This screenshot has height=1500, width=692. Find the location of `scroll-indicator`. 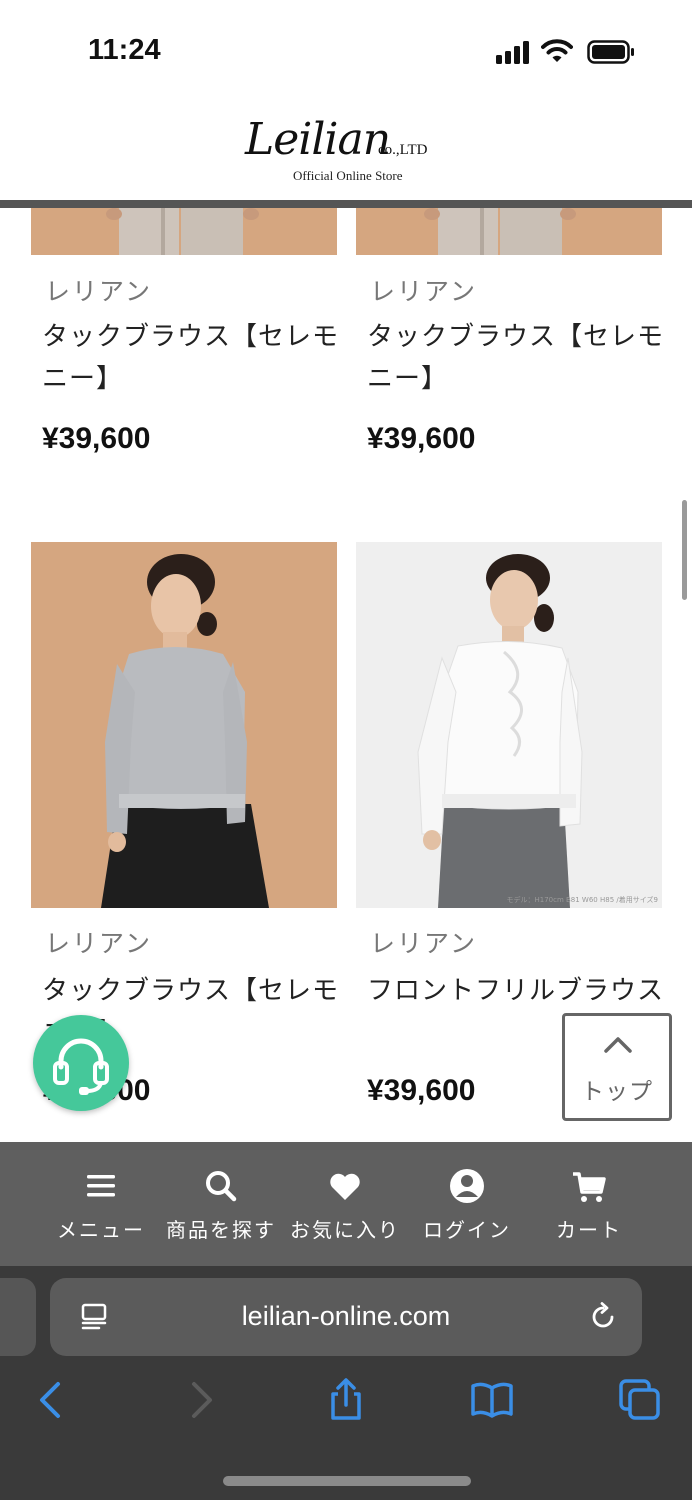

scroll-indicator is located at coordinates (684, 550).